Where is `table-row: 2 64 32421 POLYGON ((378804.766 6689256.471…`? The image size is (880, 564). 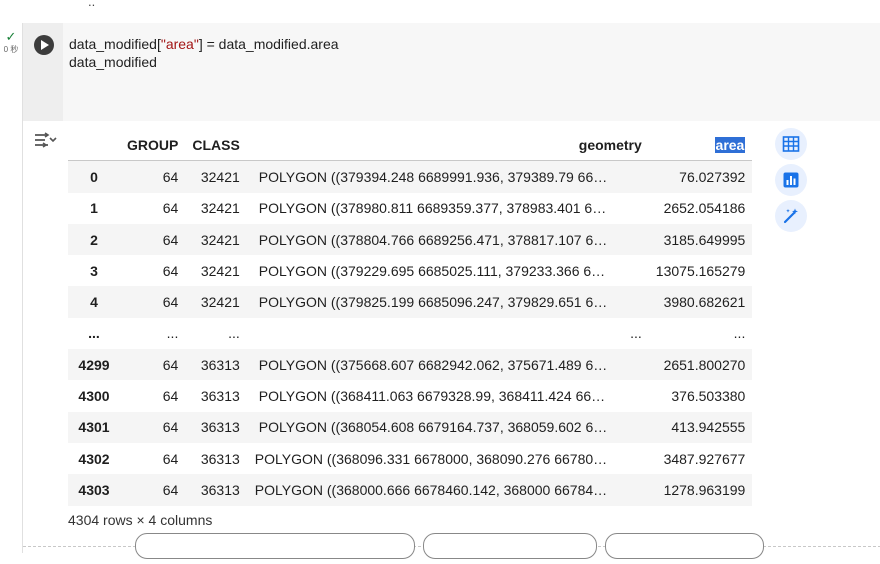 table-row: 2 64 32421 POLYGON ((378804.766 6689256.471… is located at coordinates (410, 239).